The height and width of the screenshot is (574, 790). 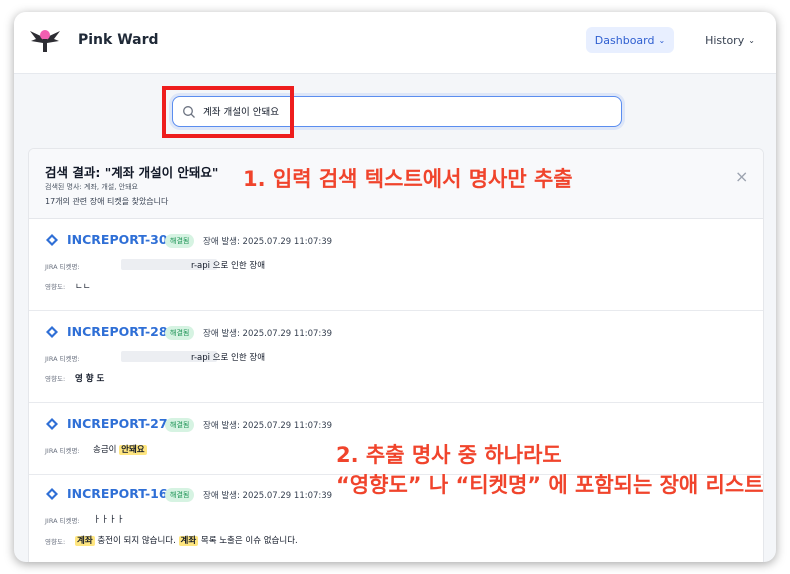 What do you see at coordinates (741, 176) in the screenshot?
I see `close-icon: ×` at bounding box center [741, 176].